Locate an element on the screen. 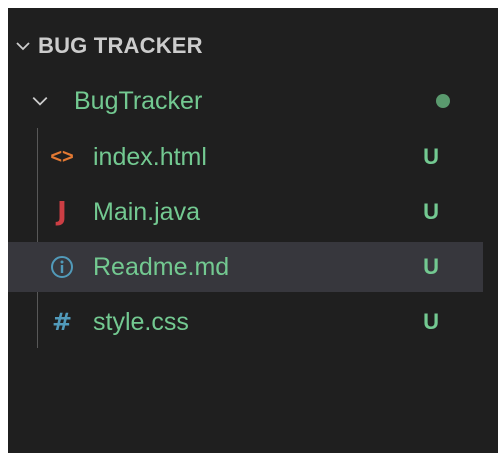 The height and width of the screenshot is (453, 498). folder-bugtracker: BugTracker is located at coordinates (245, 101).